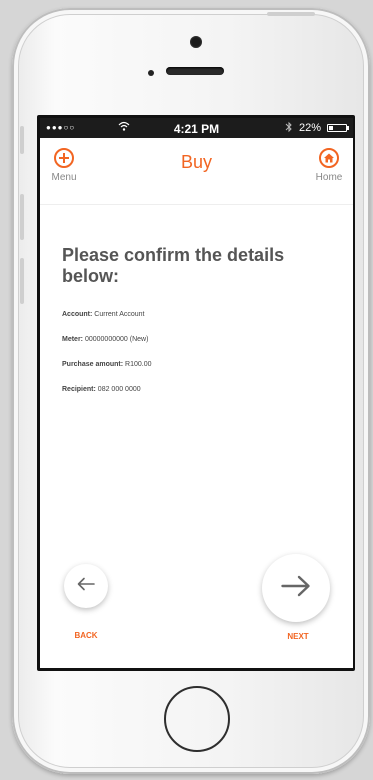 The height and width of the screenshot is (780, 373). Describe the element at coordinates (195, 71) in the screenshot. I see `earpiece-speaker` at that location.